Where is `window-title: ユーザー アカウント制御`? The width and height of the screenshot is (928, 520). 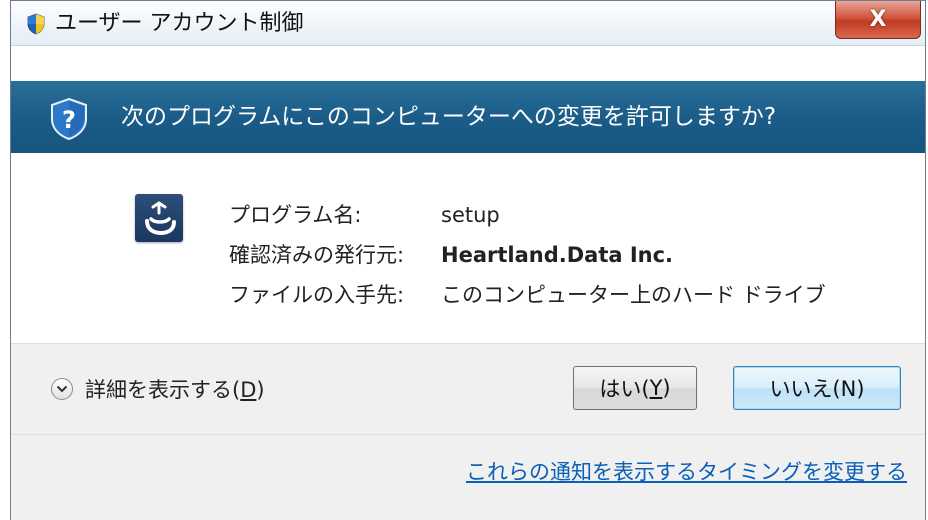
window-title: ユーザー アカウント制御 is located at coordinates (179, 23).